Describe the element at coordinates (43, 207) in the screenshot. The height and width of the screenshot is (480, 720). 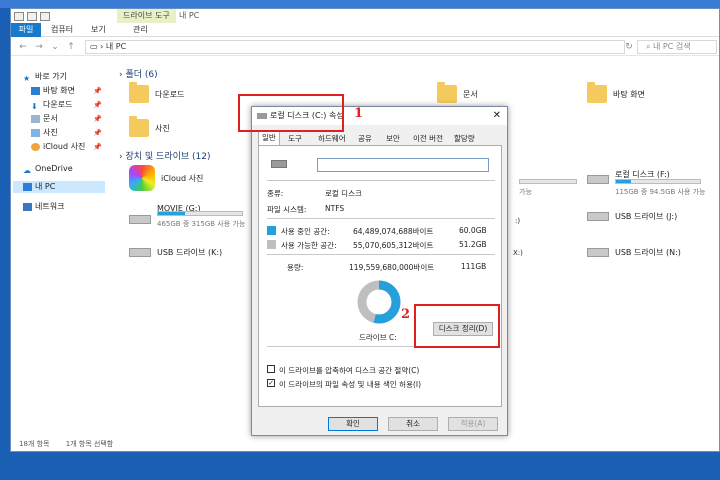
I see `nav-network: 네트워크` at that location.